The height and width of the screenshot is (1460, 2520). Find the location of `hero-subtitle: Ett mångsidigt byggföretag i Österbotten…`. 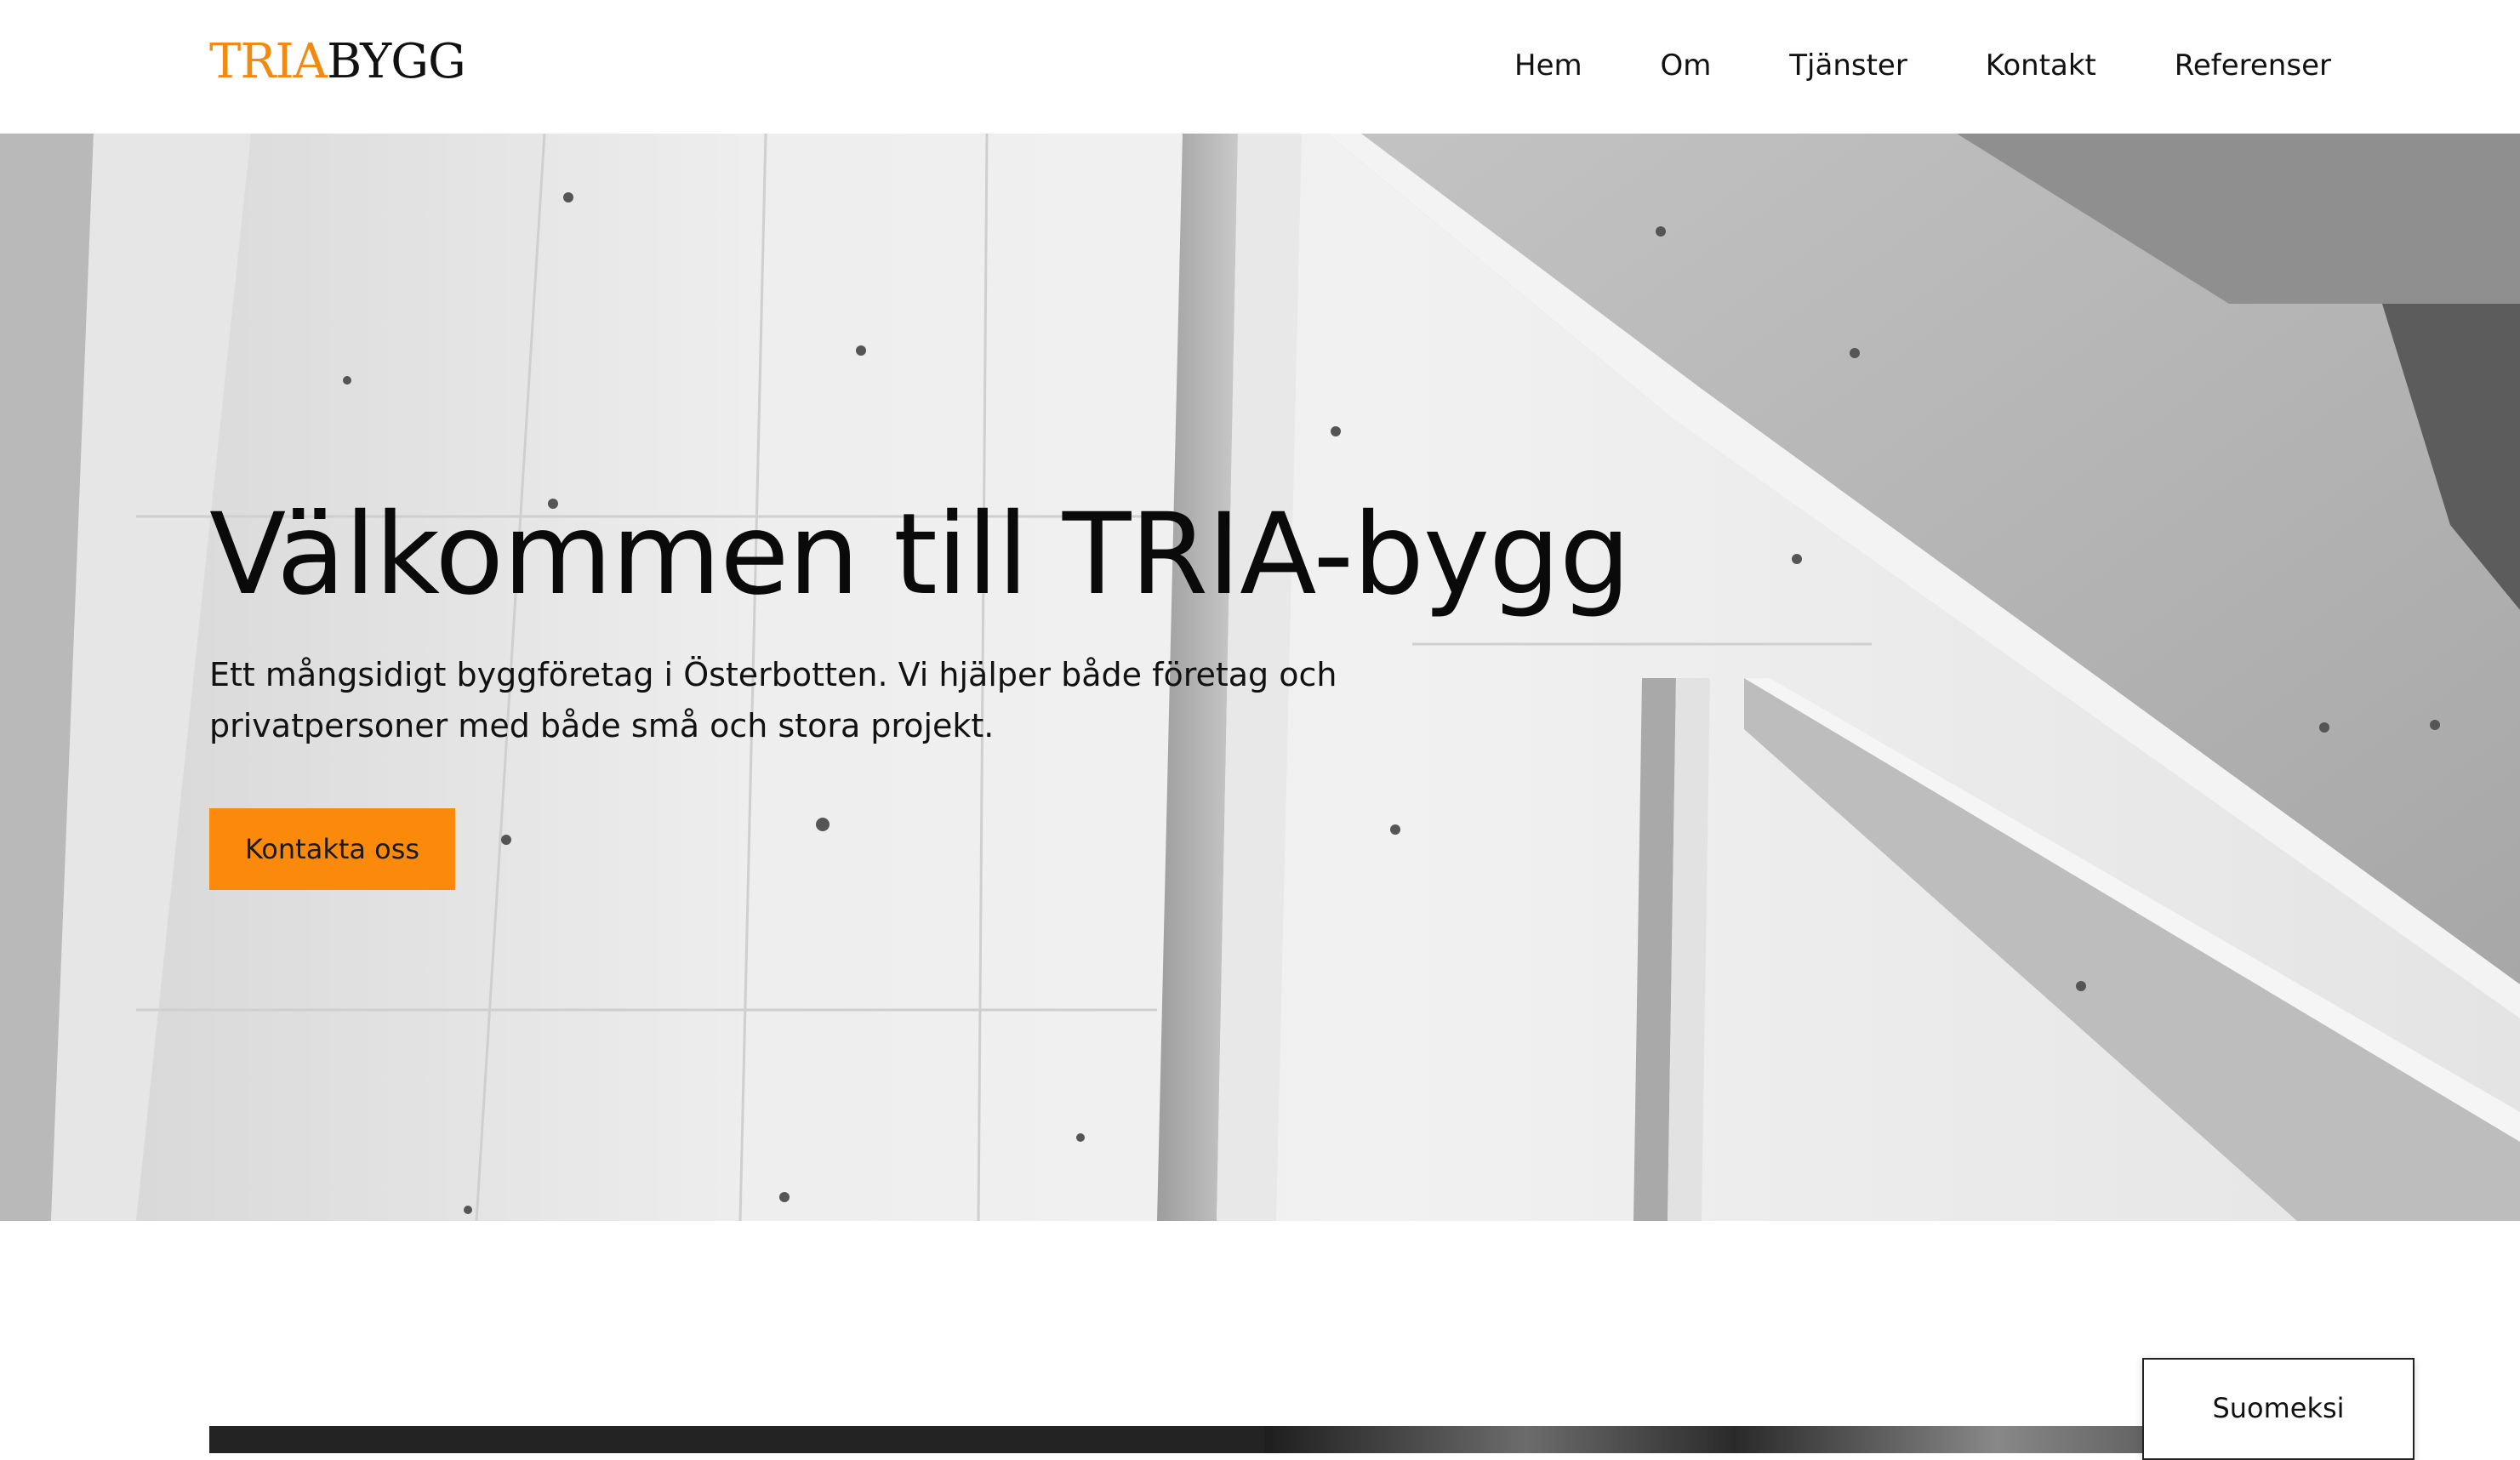

hero-subtitle: Ett mångsidigt byggföretag i Österbotten… is located at coordinates (847, 700).